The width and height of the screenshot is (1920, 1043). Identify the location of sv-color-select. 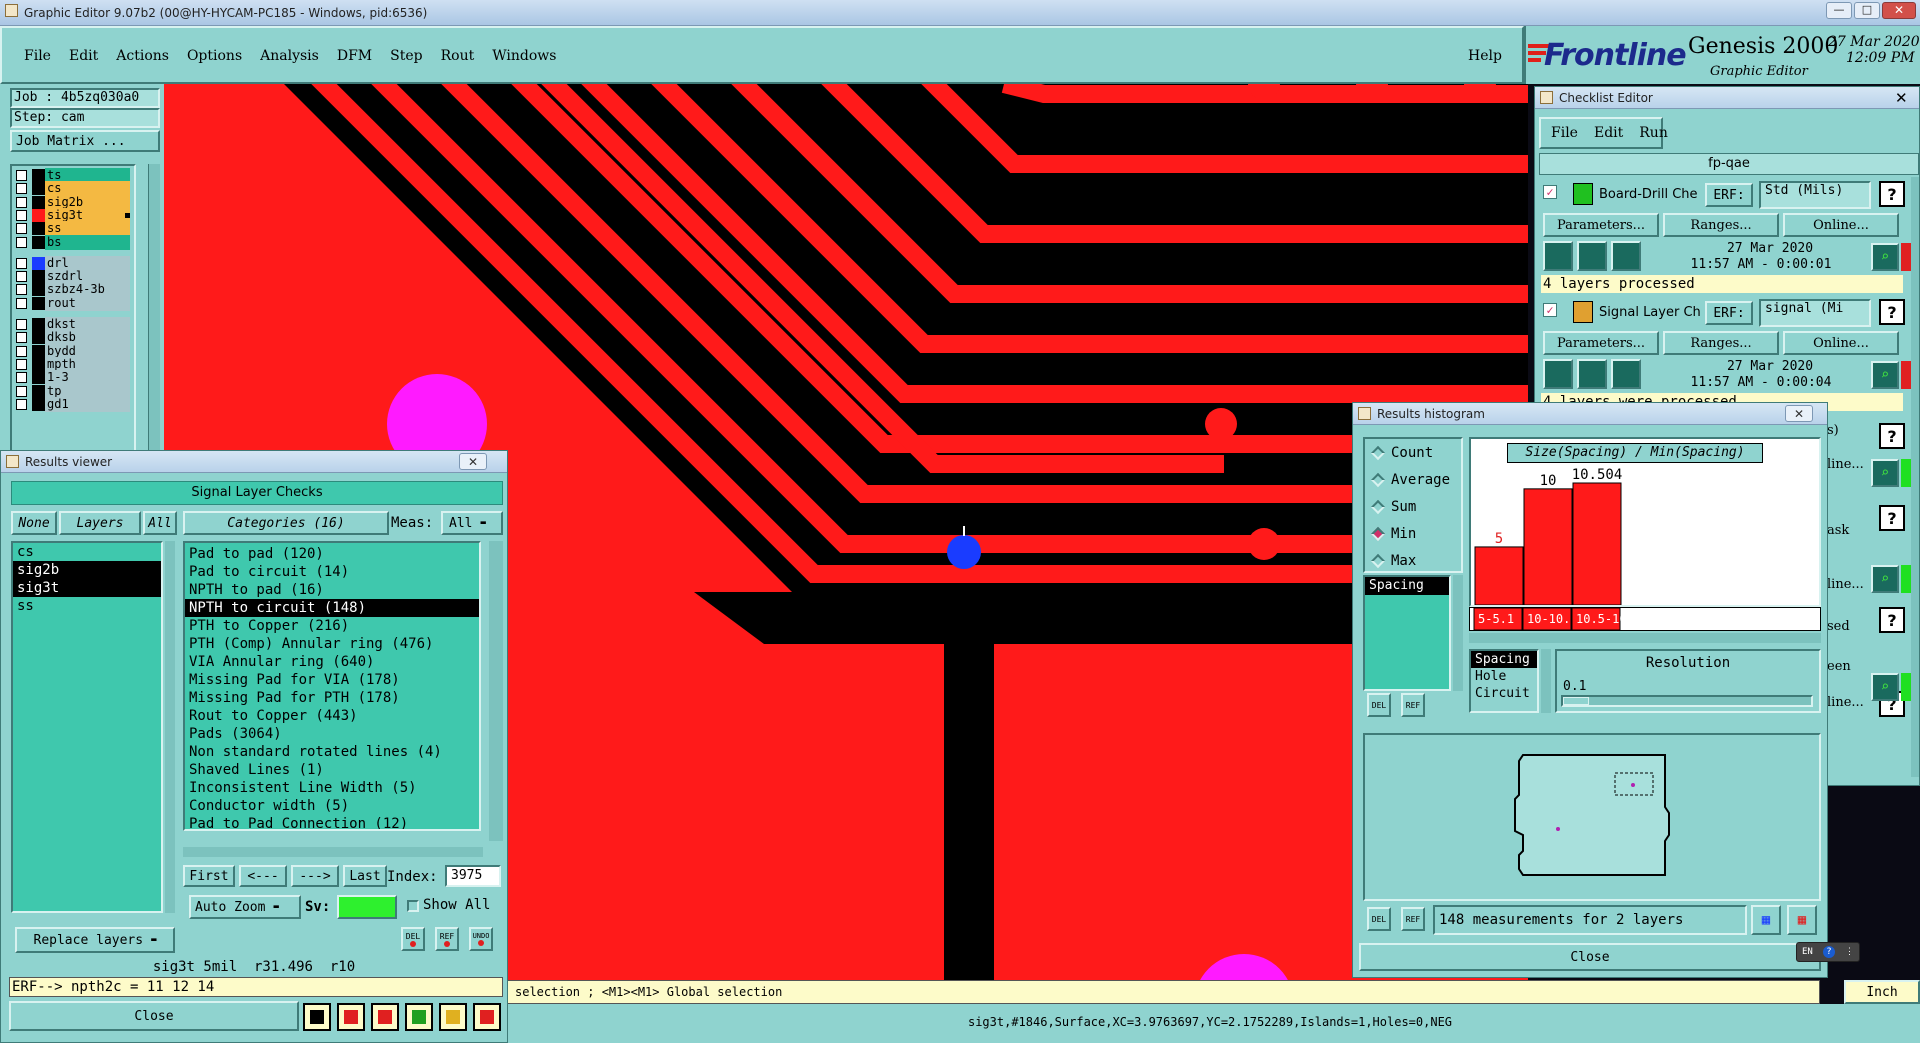
(367, 907).